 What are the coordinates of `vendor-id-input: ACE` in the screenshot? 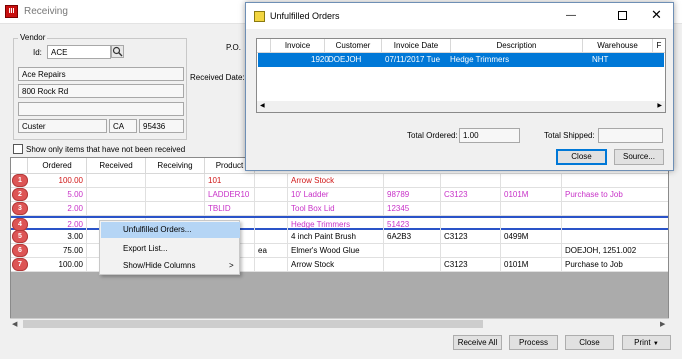 It's located at (79, 52).